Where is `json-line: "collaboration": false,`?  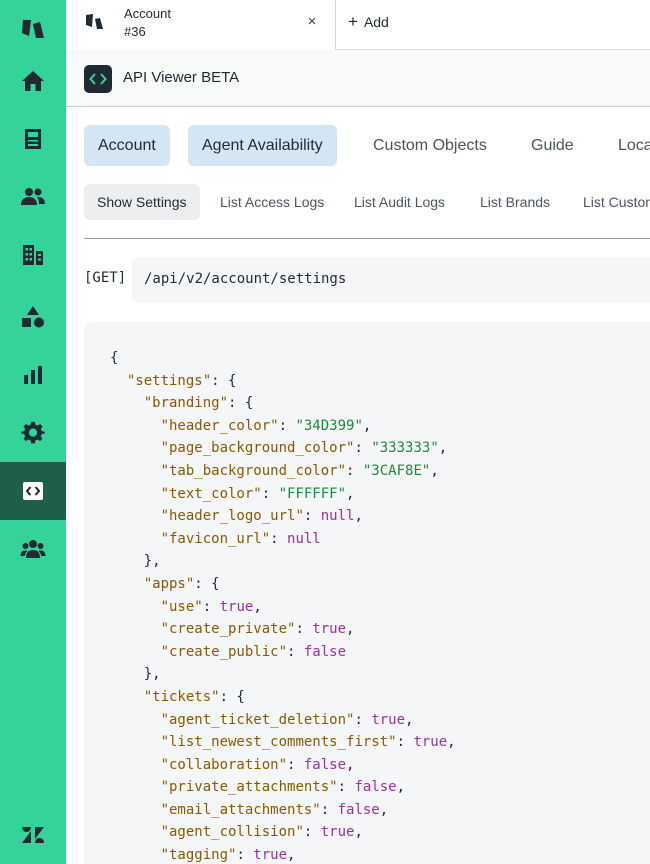
json-line: "collaboration": false, is located at coordinates (283, 765).